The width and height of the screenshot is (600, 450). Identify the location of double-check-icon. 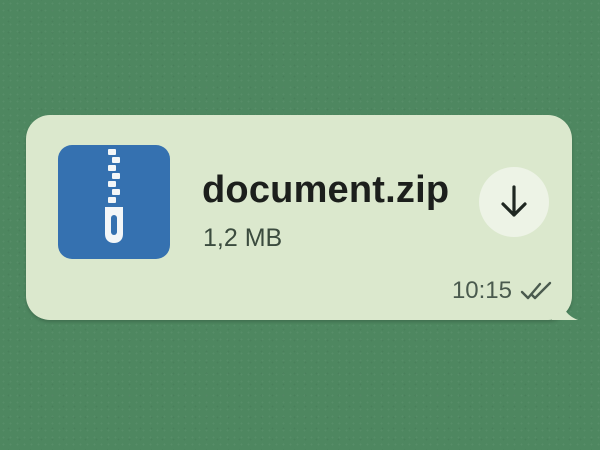
(537, 291).